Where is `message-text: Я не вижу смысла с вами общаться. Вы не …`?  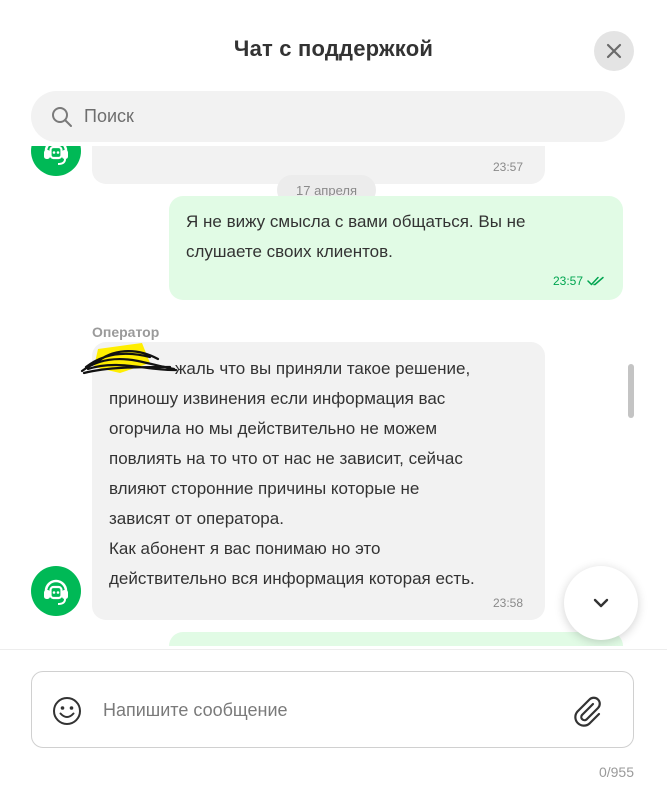
message-text: Я не вижу смысла с вами общаться. Вы не … is located at coordinates (356, 236).